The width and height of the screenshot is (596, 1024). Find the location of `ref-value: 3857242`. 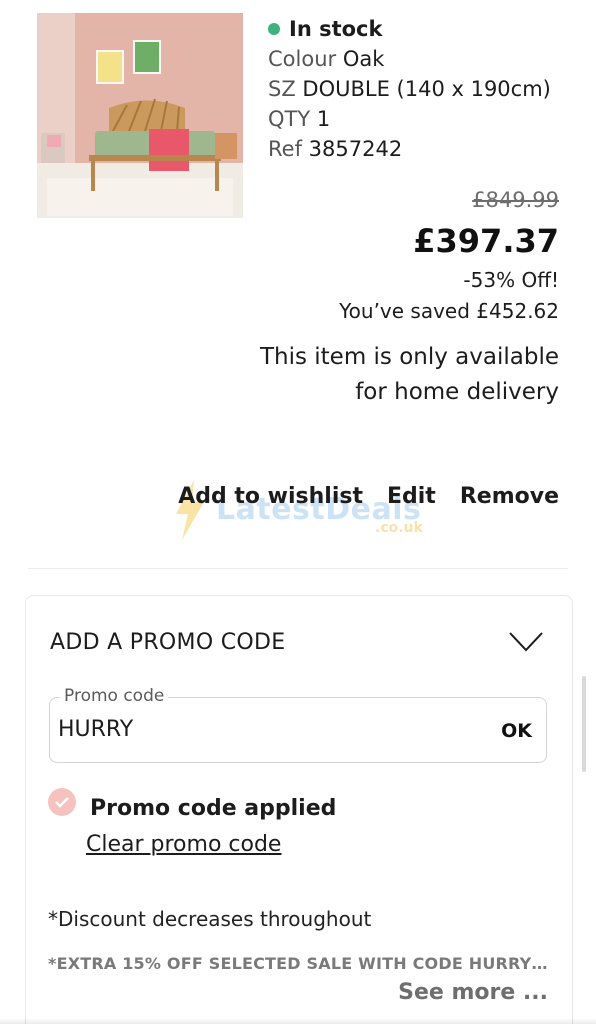

ref-value: 3857242 is located at coordinates (355, 149).